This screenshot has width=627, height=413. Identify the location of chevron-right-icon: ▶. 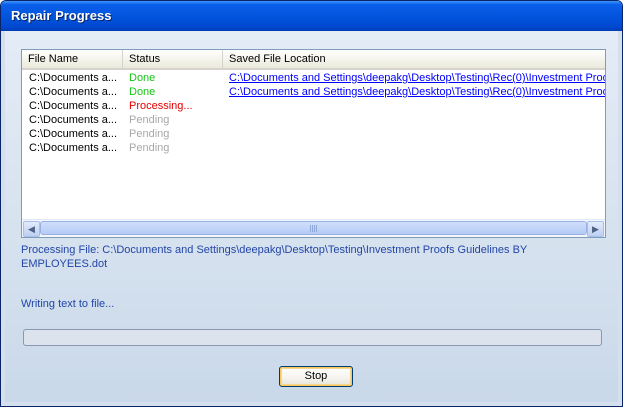
(595, 229).